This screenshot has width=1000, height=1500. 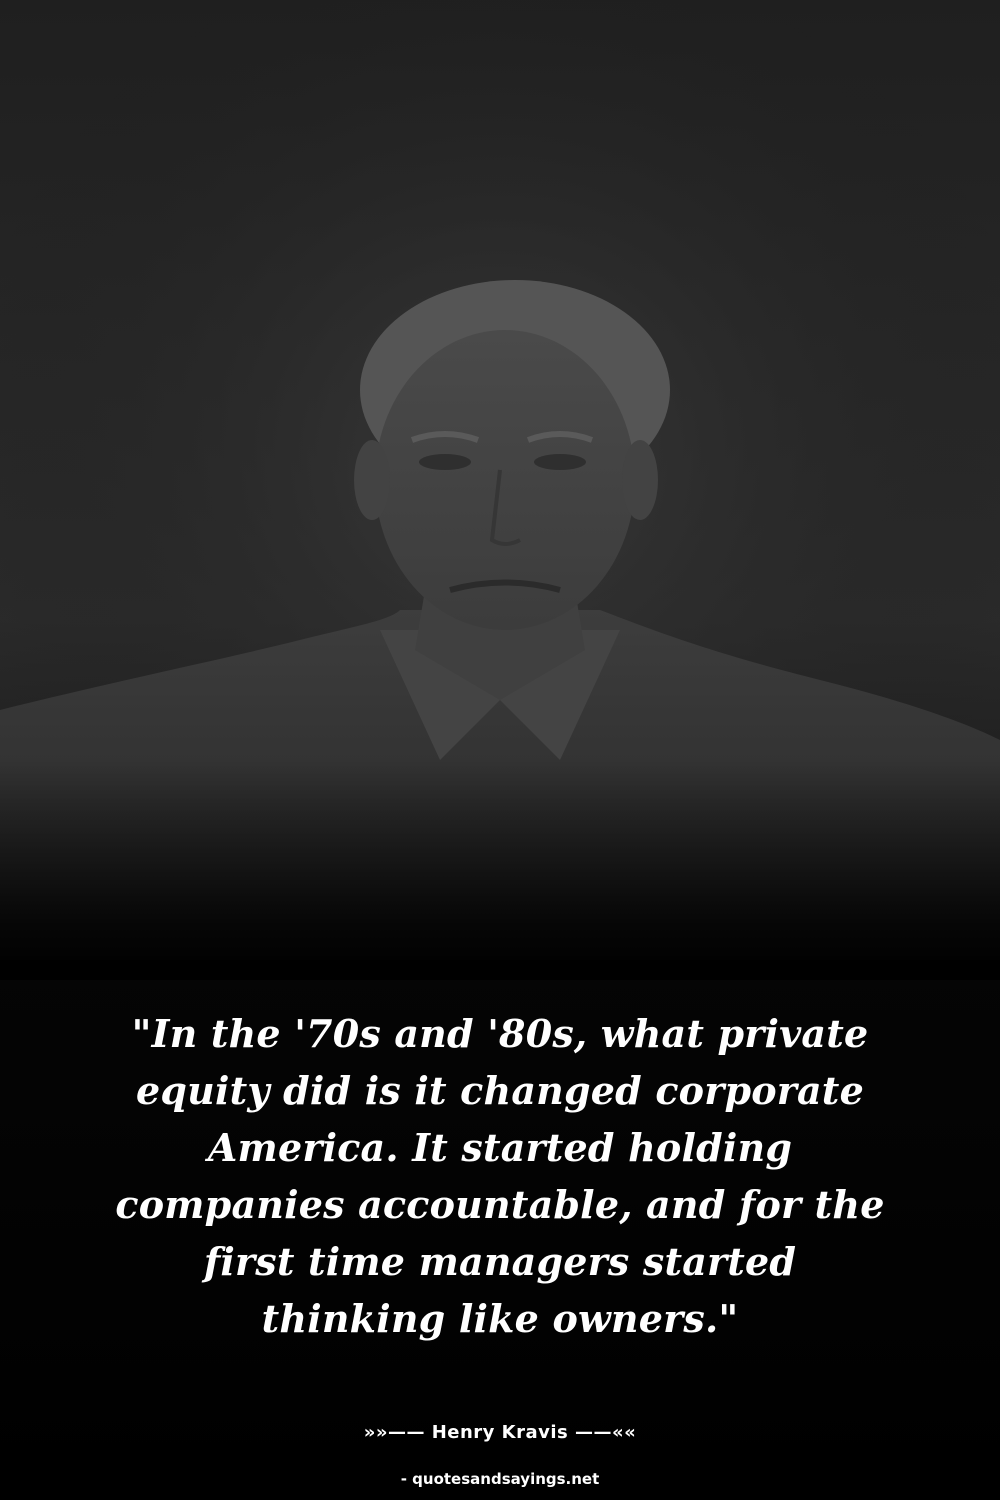 I want to click on author-attribution: »»—— Henry Kravis ——««, so click(x=500, y=1432).